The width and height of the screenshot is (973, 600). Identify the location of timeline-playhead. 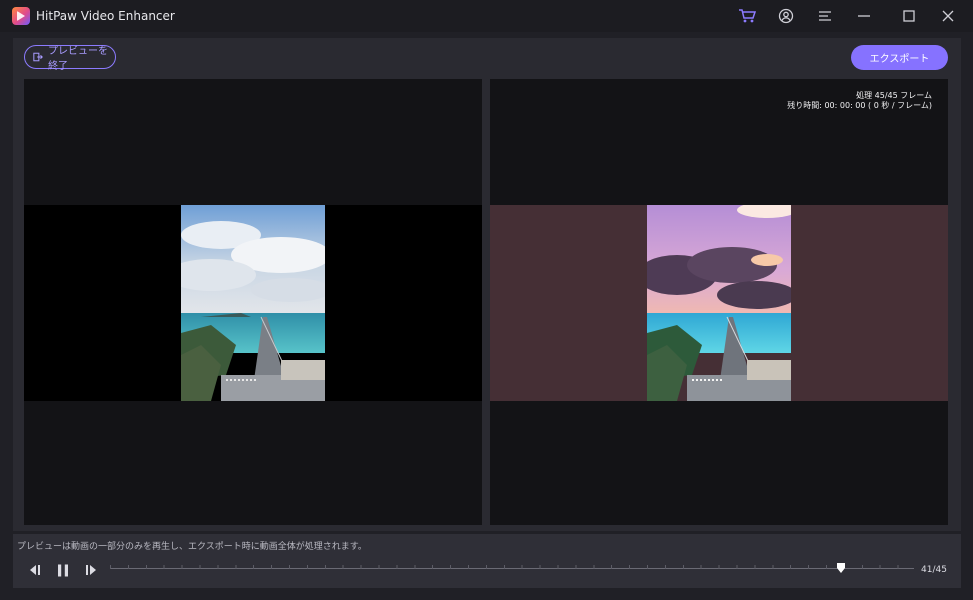
(841, 566).